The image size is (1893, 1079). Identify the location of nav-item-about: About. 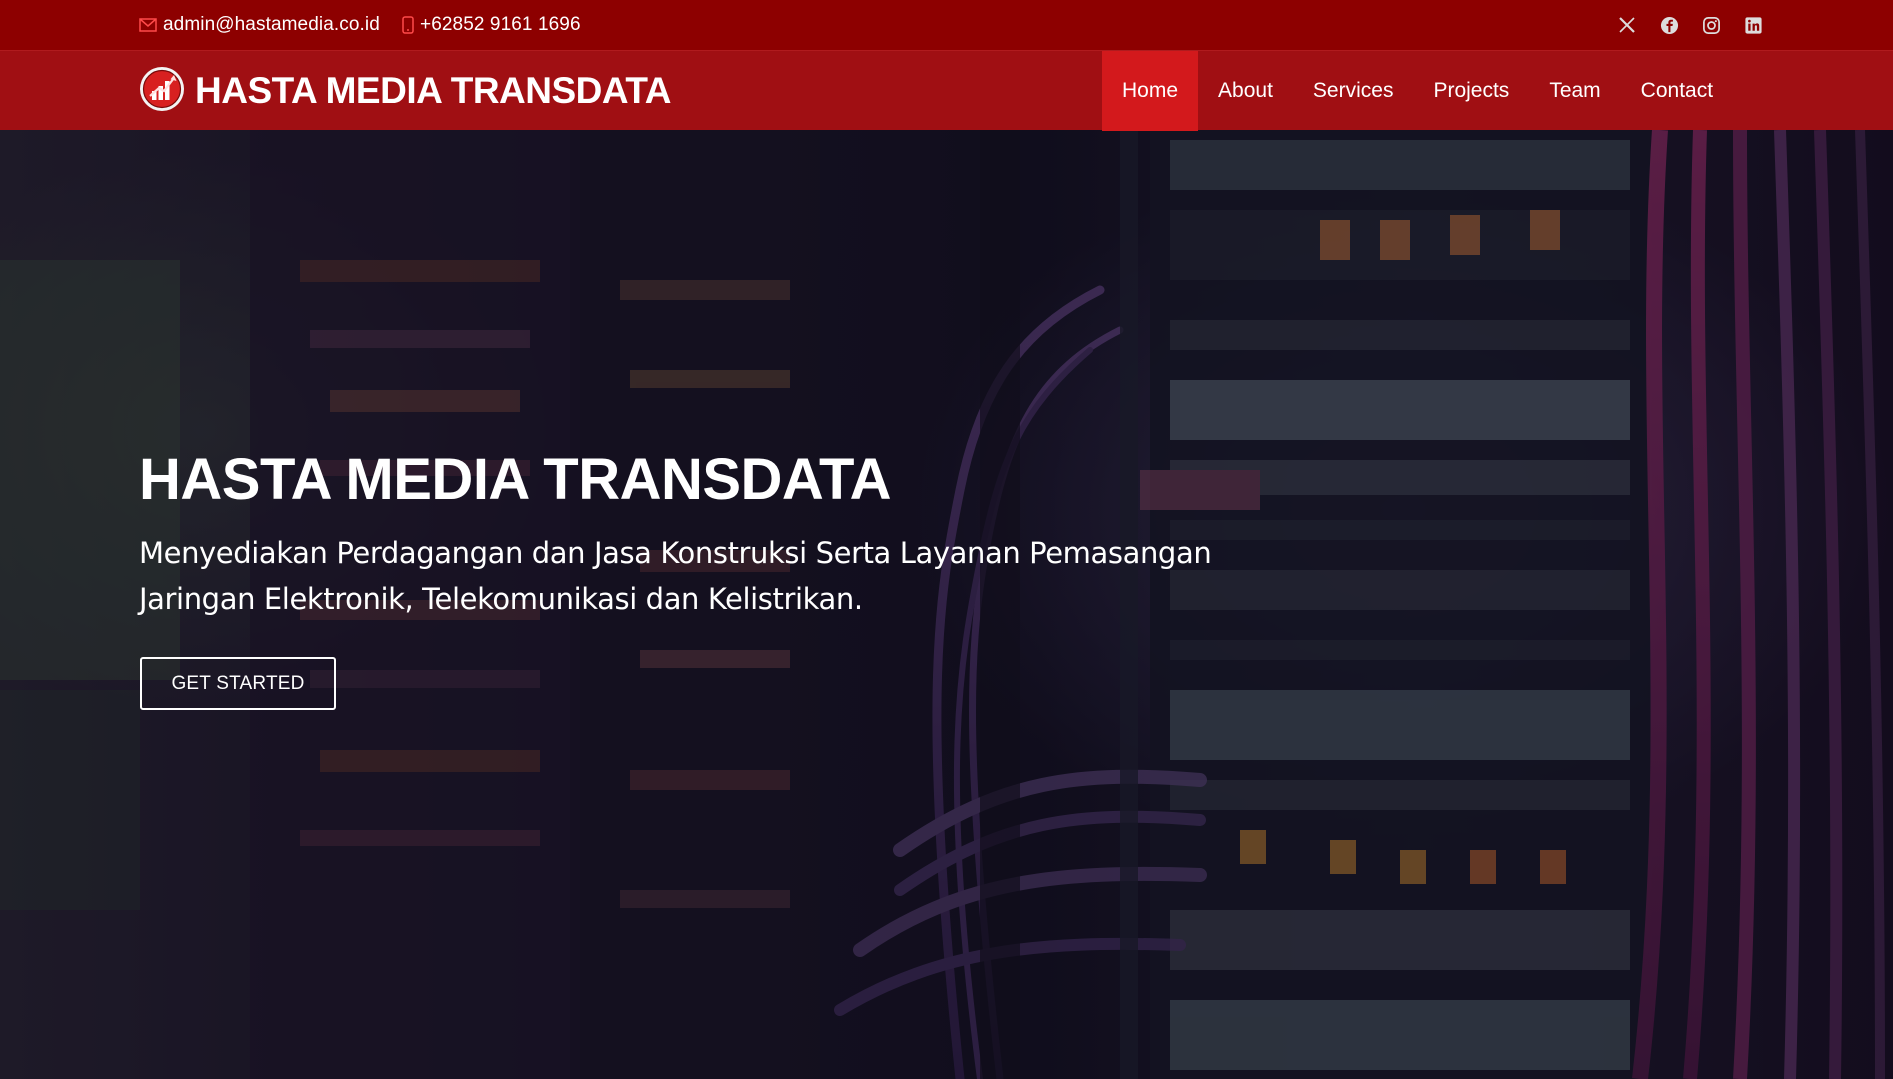
(1245, 91).